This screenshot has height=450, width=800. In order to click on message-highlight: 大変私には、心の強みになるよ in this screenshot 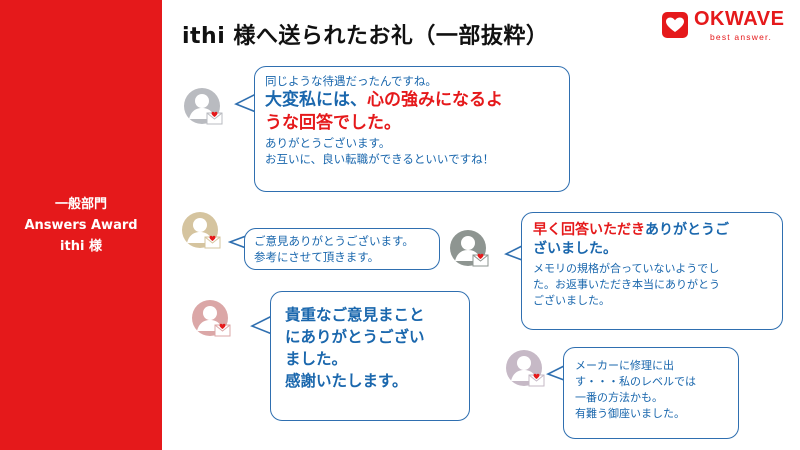, I will do `click(384, 100)`.